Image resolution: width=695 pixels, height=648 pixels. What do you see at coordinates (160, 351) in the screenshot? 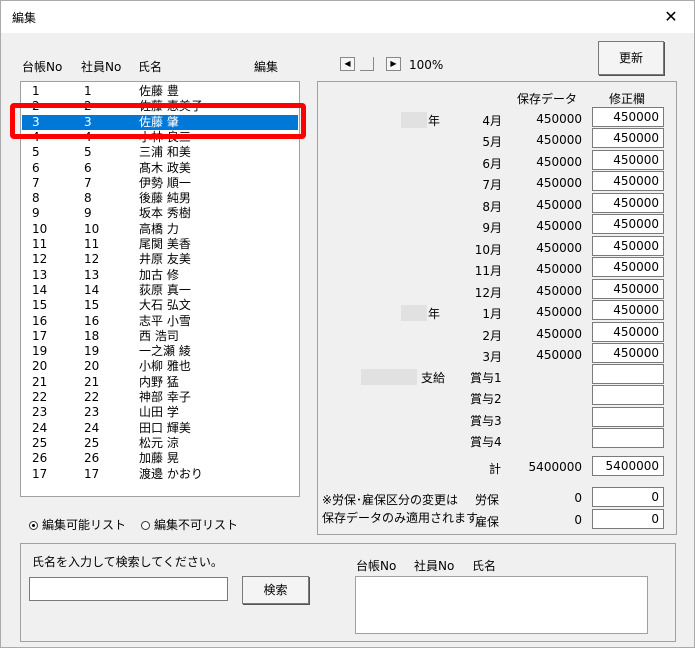
I see `list-item: 19 19 一之瀬 綾` at bounding box center [160, 351].